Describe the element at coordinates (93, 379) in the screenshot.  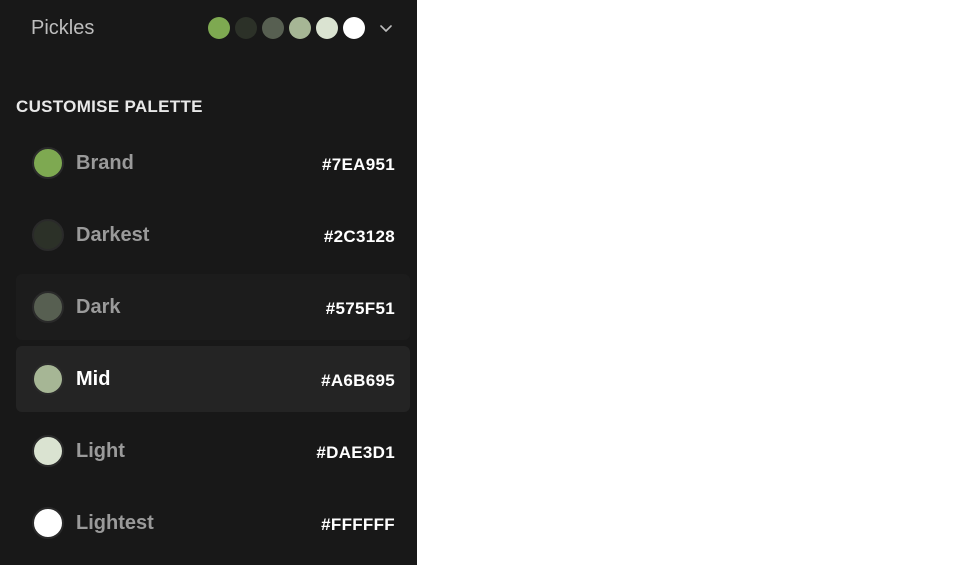
I see `color-label: Mid` at that location.